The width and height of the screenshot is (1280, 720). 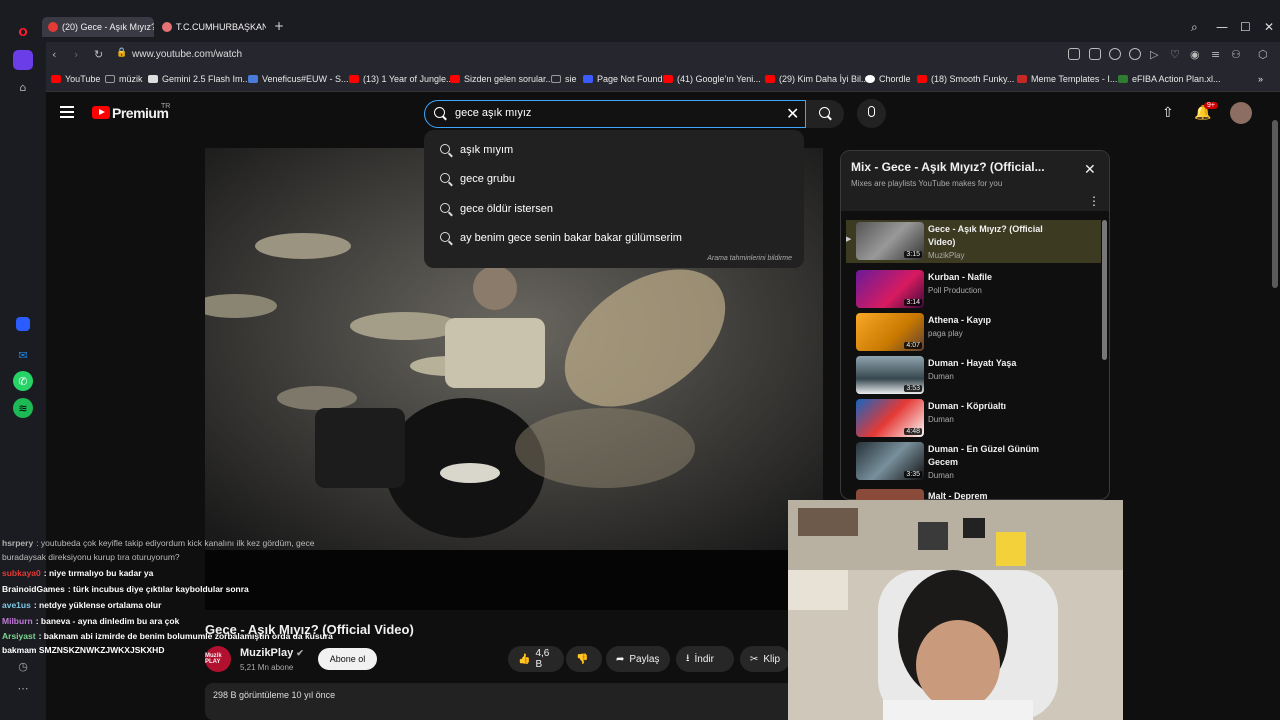 I want to click on playlist-item-title: Duman - En Güzel Günüm Gecem, so click(x=984, y=455).